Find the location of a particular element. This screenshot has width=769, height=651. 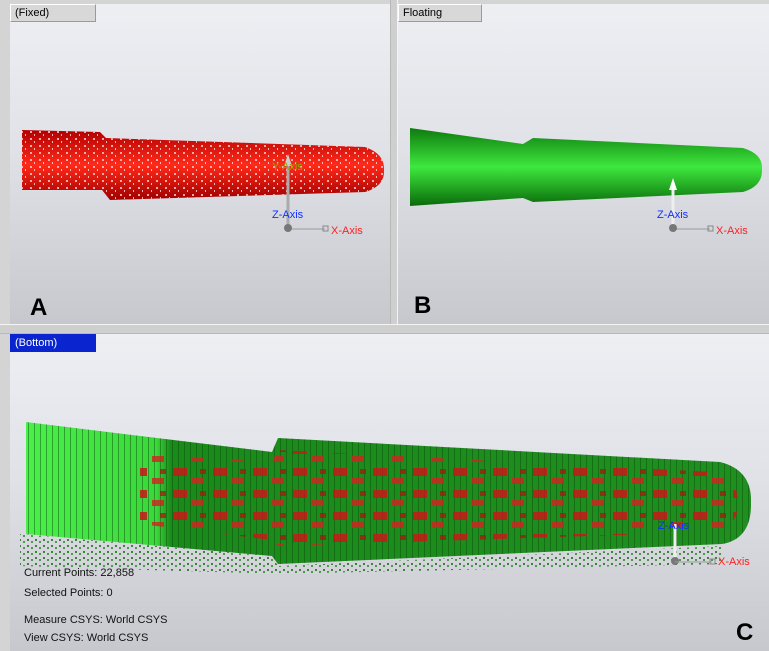

selected-points-readout: Selected Points: 0 is located at coordinates (68, 593).